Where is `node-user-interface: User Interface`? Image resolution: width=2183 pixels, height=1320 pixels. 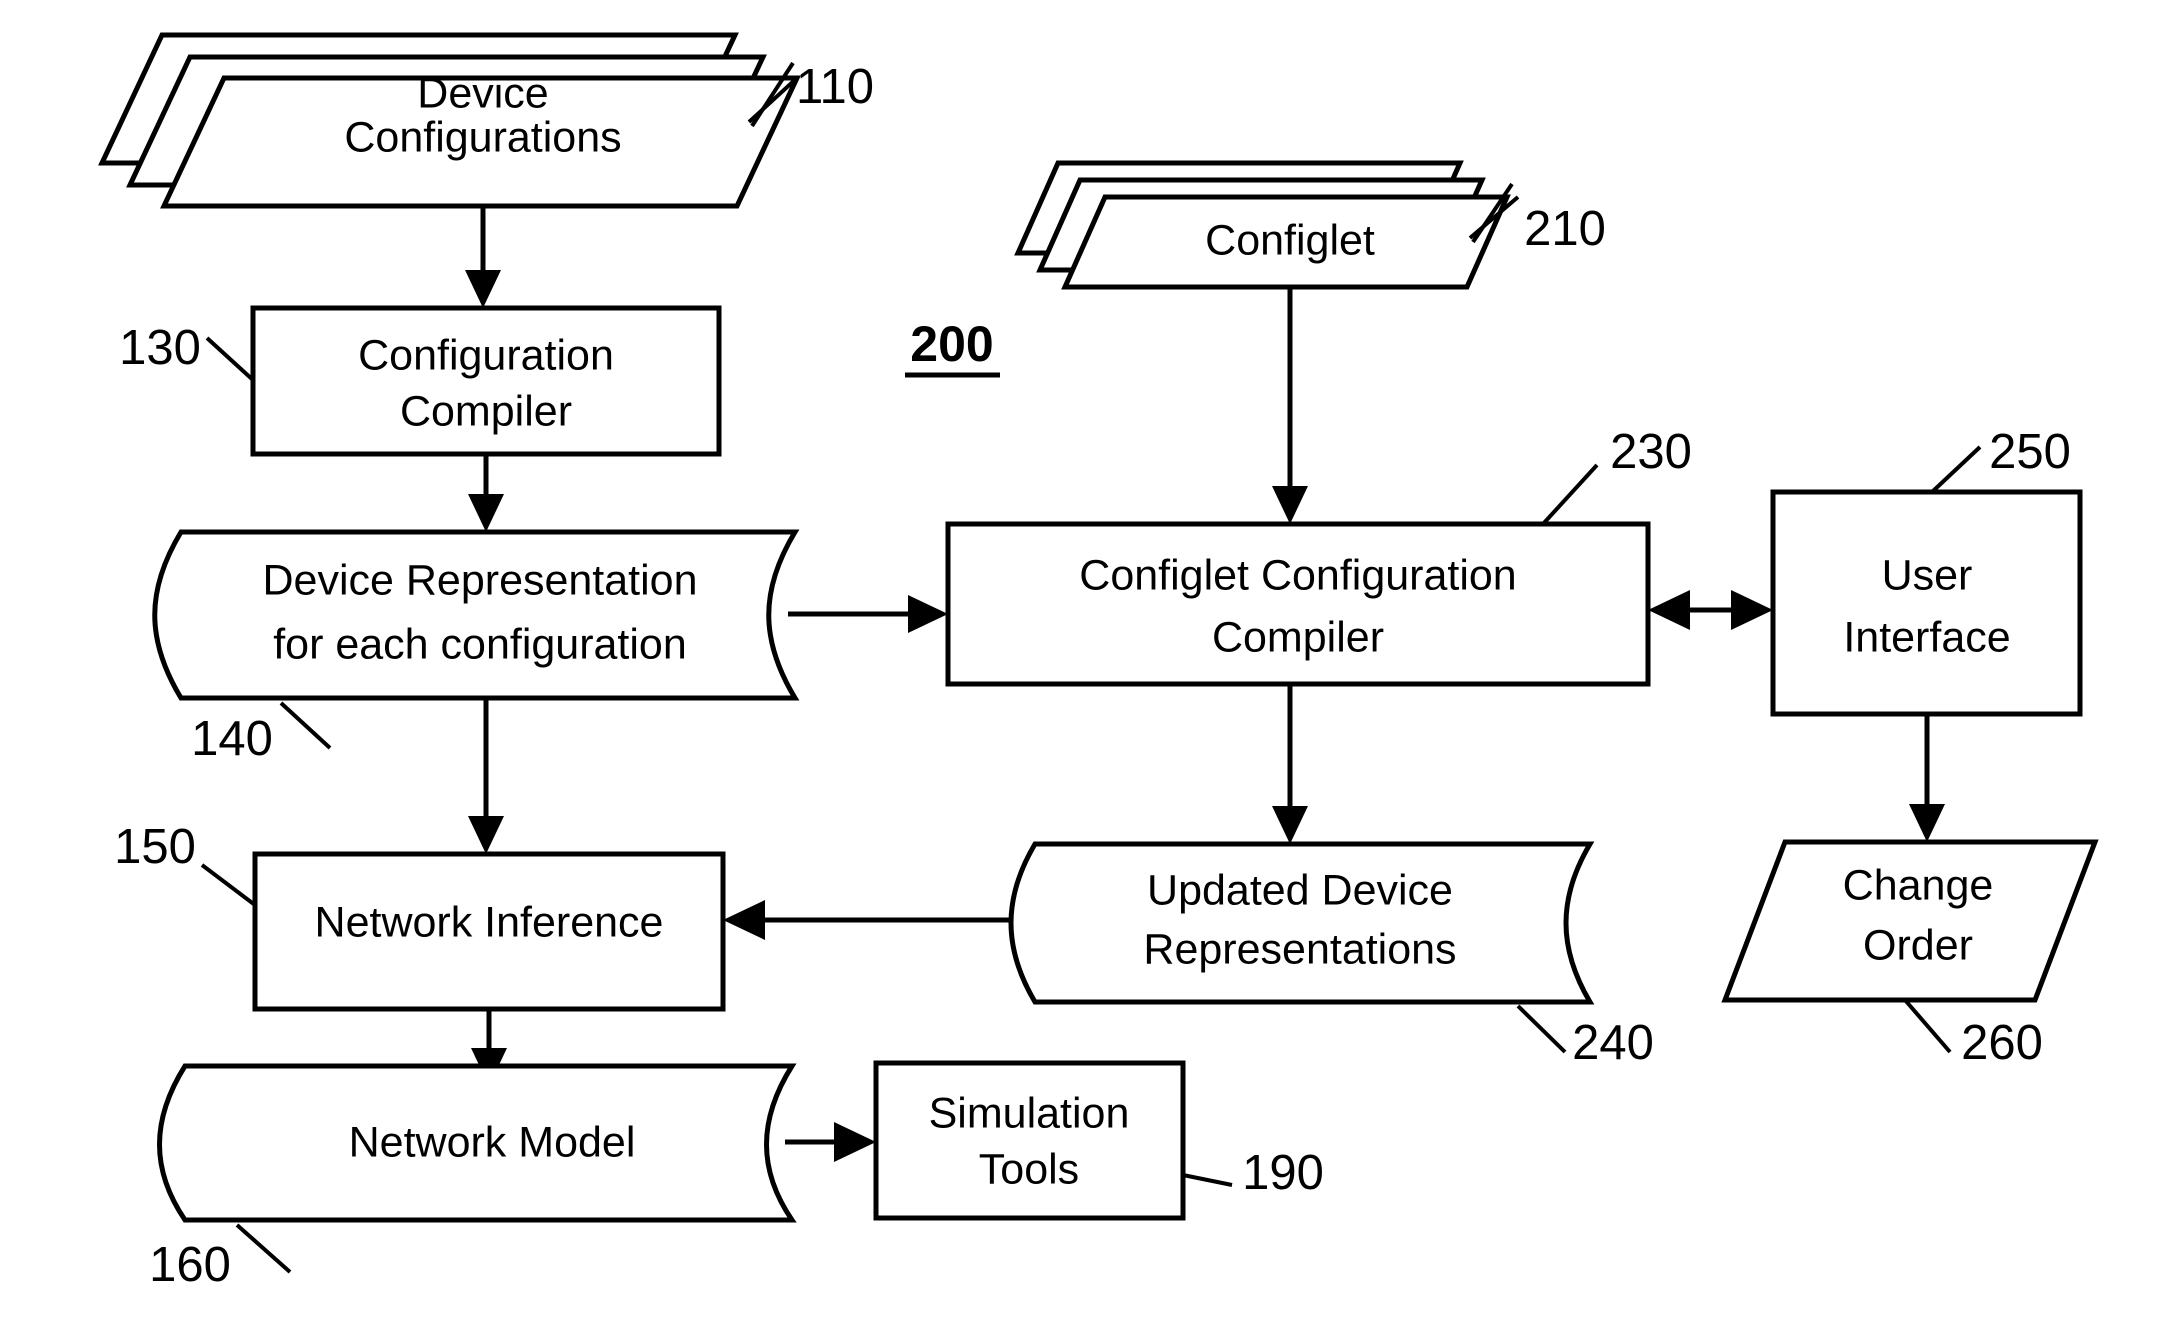
node-user-interface: User Interface is located at coordinates (1926, 603).